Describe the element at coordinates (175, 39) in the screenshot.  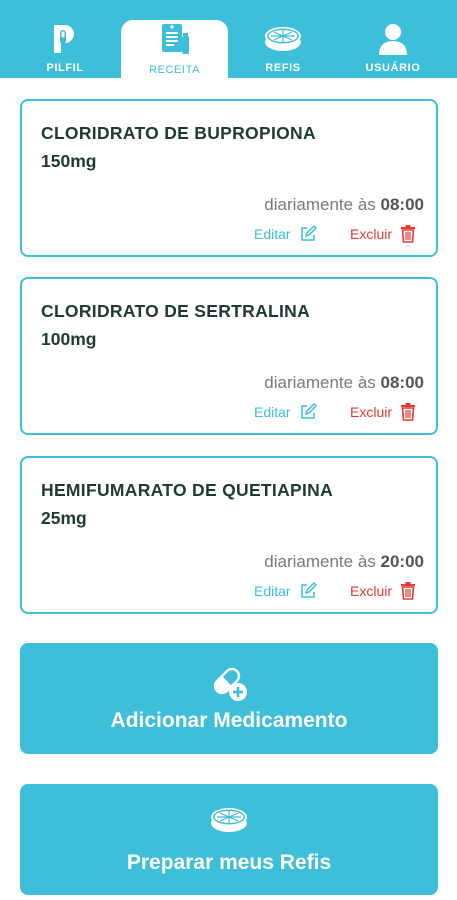
I see `prescription-icon` at that location.